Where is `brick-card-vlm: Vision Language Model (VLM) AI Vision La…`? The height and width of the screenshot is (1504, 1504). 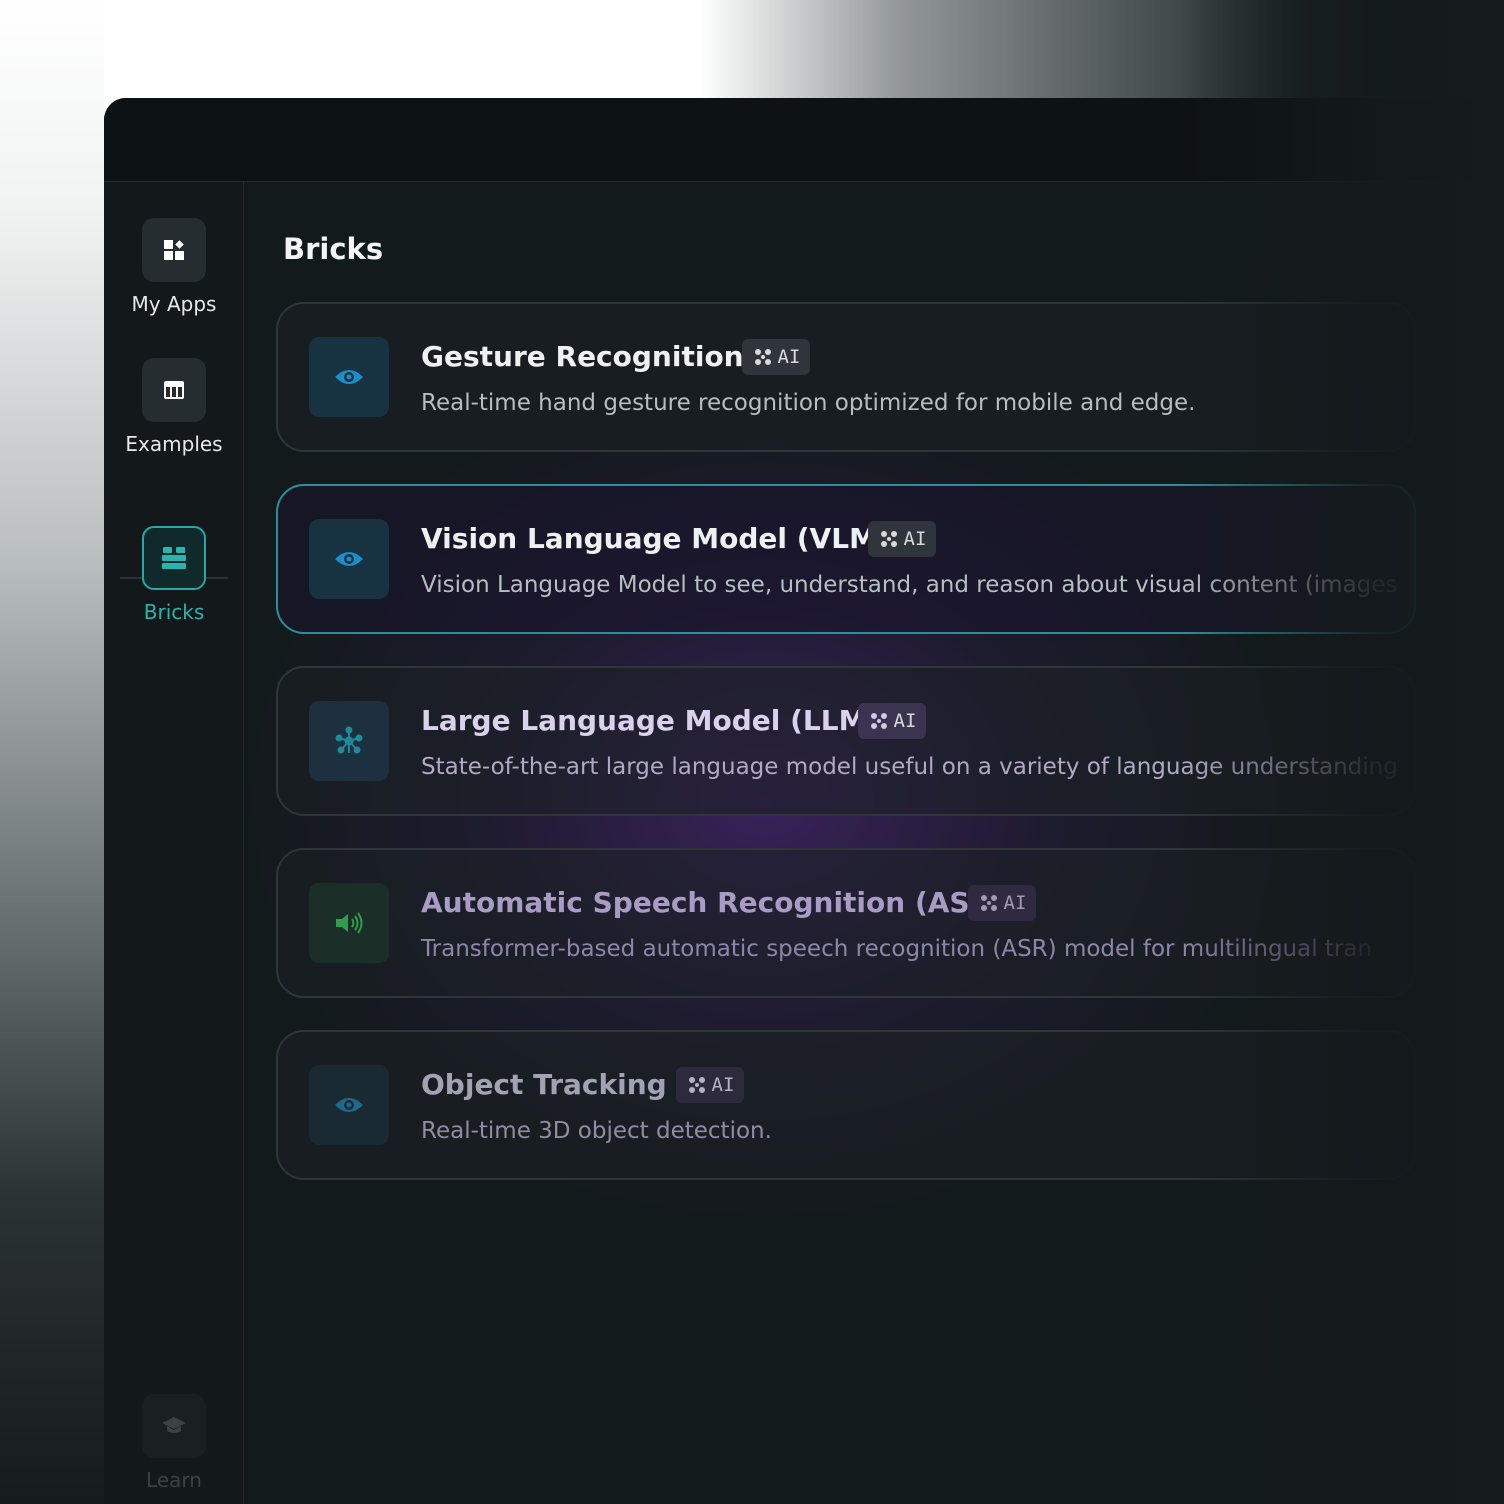
brick-card-vlm: Vision Language Model (VLM) AI Vision La… is located at coordinates (846, 559).